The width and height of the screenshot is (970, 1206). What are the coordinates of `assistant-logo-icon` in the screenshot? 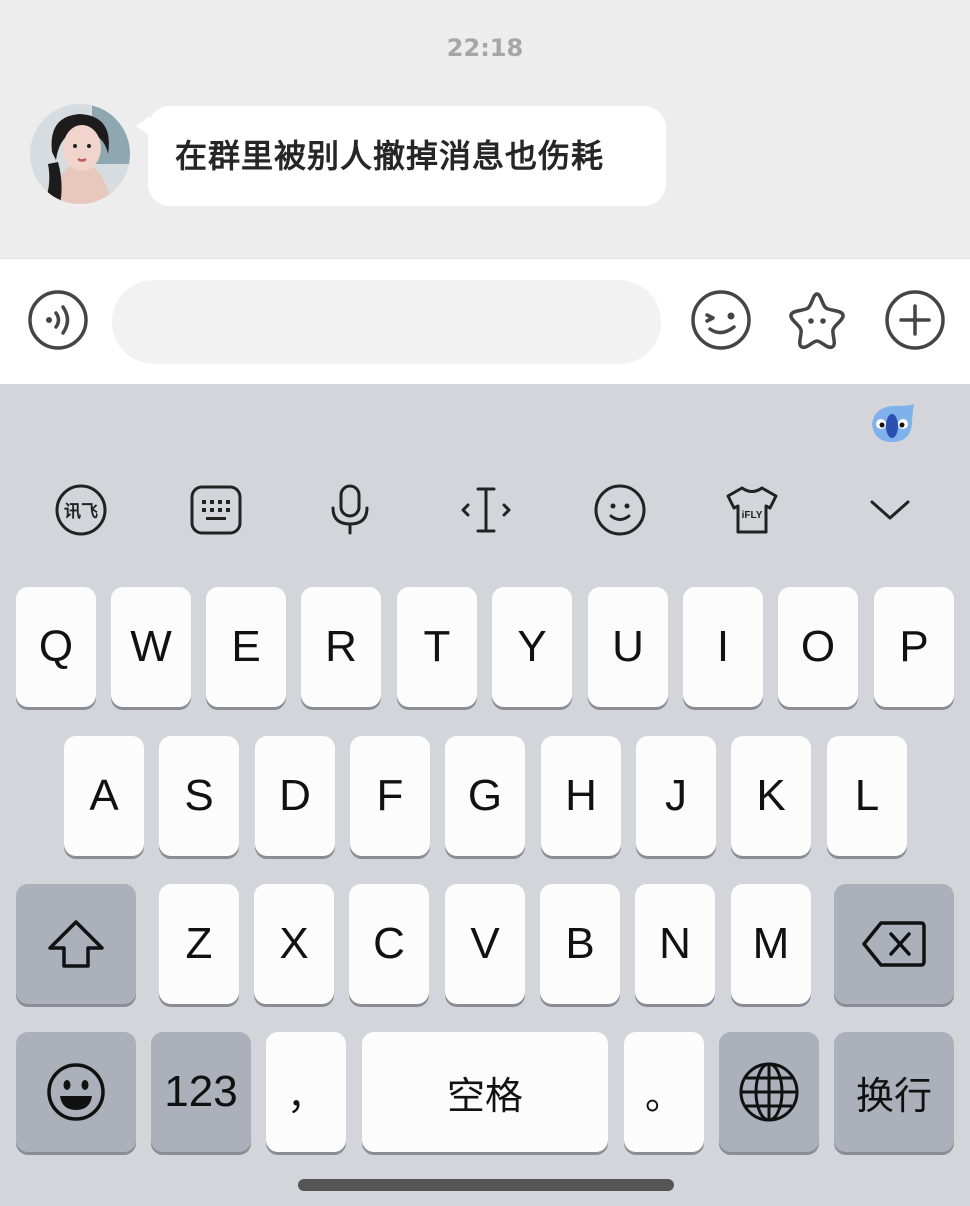 It's located at (892, 424).